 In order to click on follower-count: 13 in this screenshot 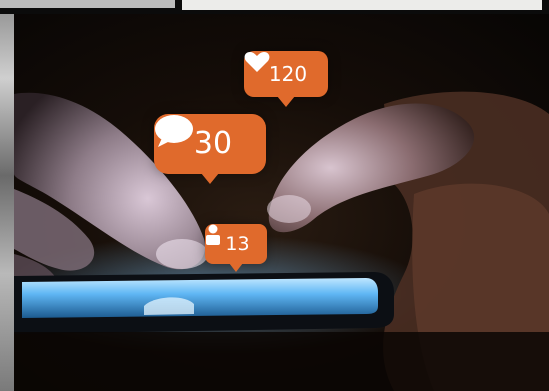, I will do `click(237, 243)`.